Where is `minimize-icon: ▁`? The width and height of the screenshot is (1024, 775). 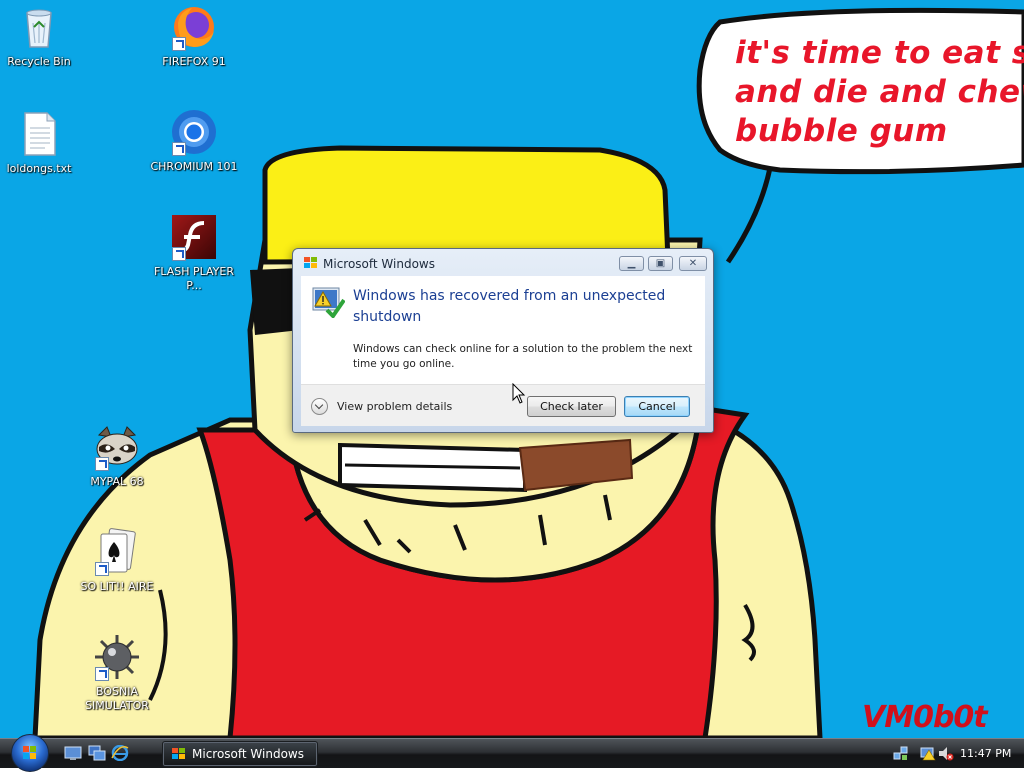 minimize-icon: ▁ is located at coordinates (631, 263).